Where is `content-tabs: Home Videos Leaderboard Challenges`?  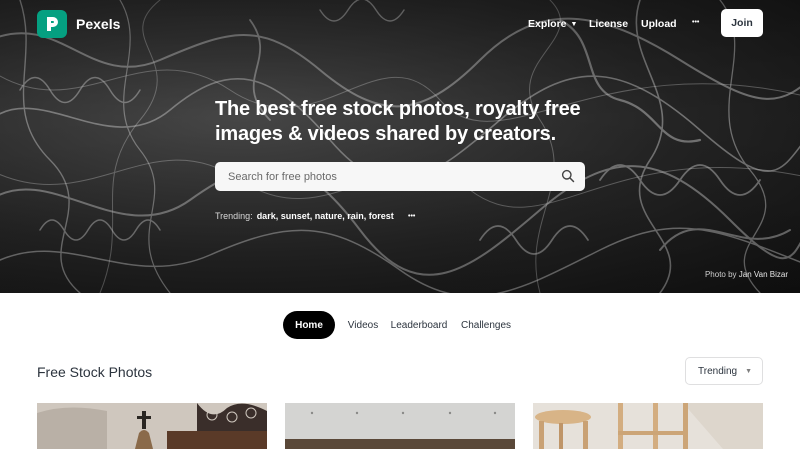
content-tabs: Home Videos Leaderboard Challenges is located at coordinates (400, 325).